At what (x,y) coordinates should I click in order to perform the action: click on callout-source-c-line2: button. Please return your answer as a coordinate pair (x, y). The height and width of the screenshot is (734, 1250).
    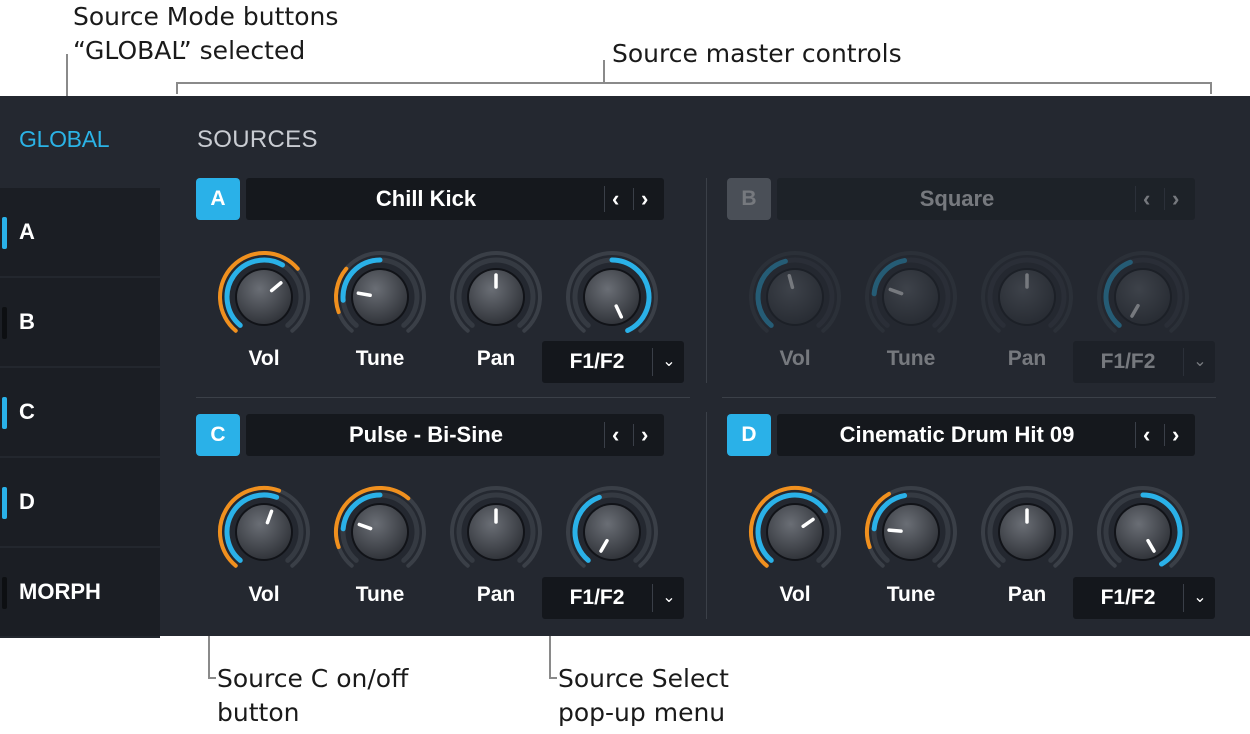
    Looking at the image, I should click on (258, 712).